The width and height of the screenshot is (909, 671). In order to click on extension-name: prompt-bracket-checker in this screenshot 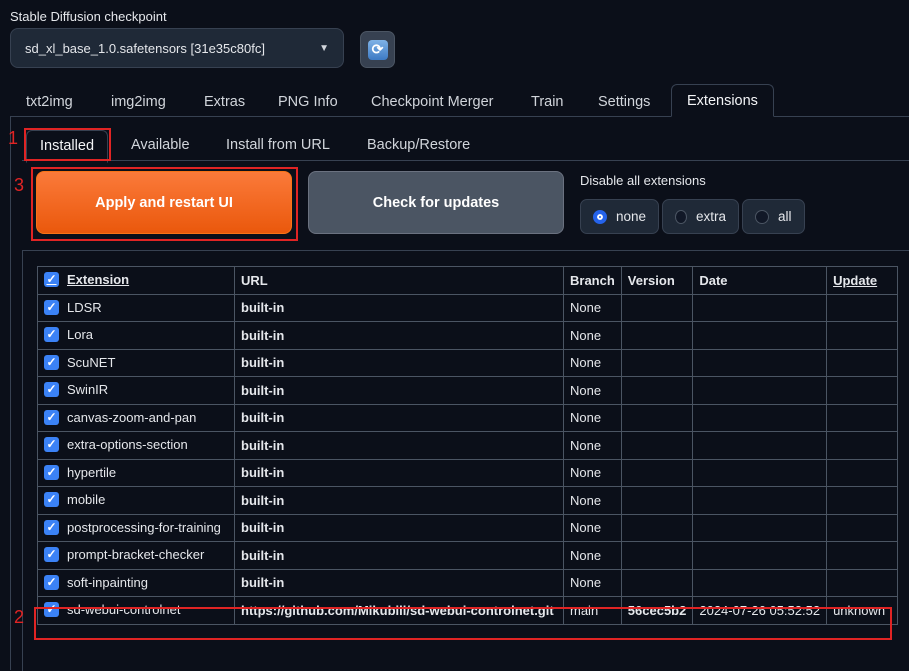, I will do `click(136, 555)`.